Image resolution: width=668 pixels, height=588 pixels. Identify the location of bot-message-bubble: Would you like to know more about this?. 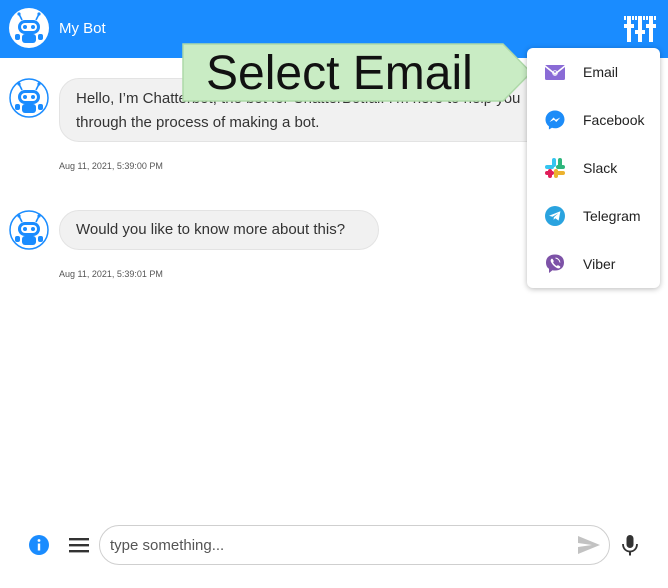
(219, 230).